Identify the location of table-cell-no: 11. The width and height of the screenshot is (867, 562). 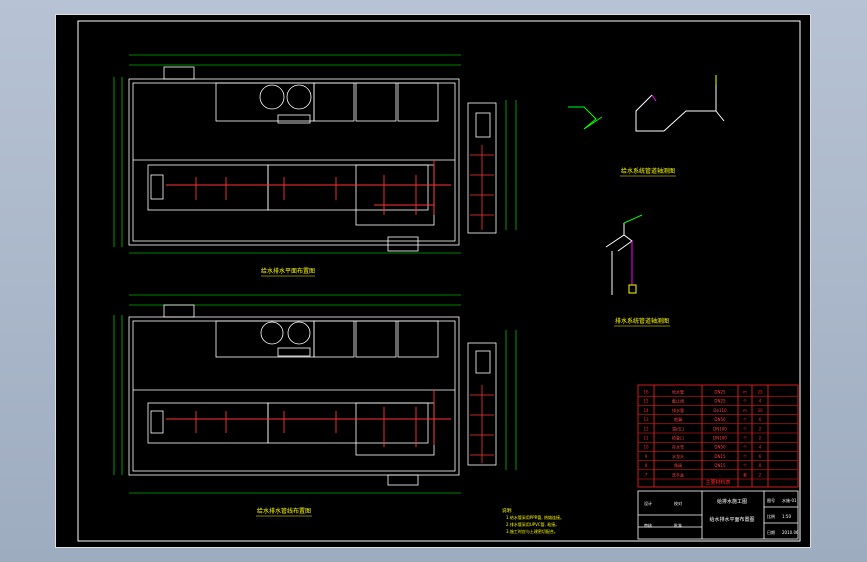
(646, 438).